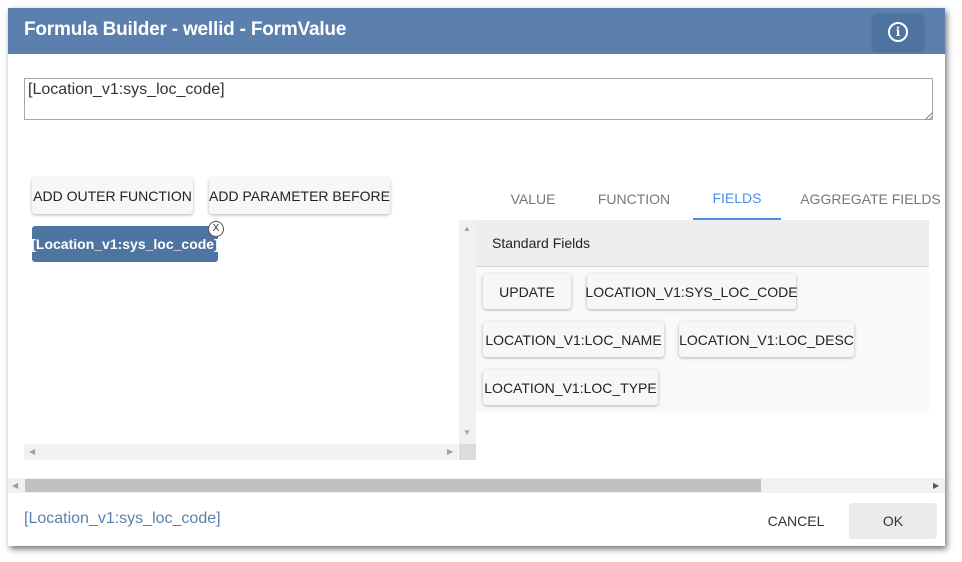 The image size is (962, 562). I want to click on info-button: i, so click(898, 32).